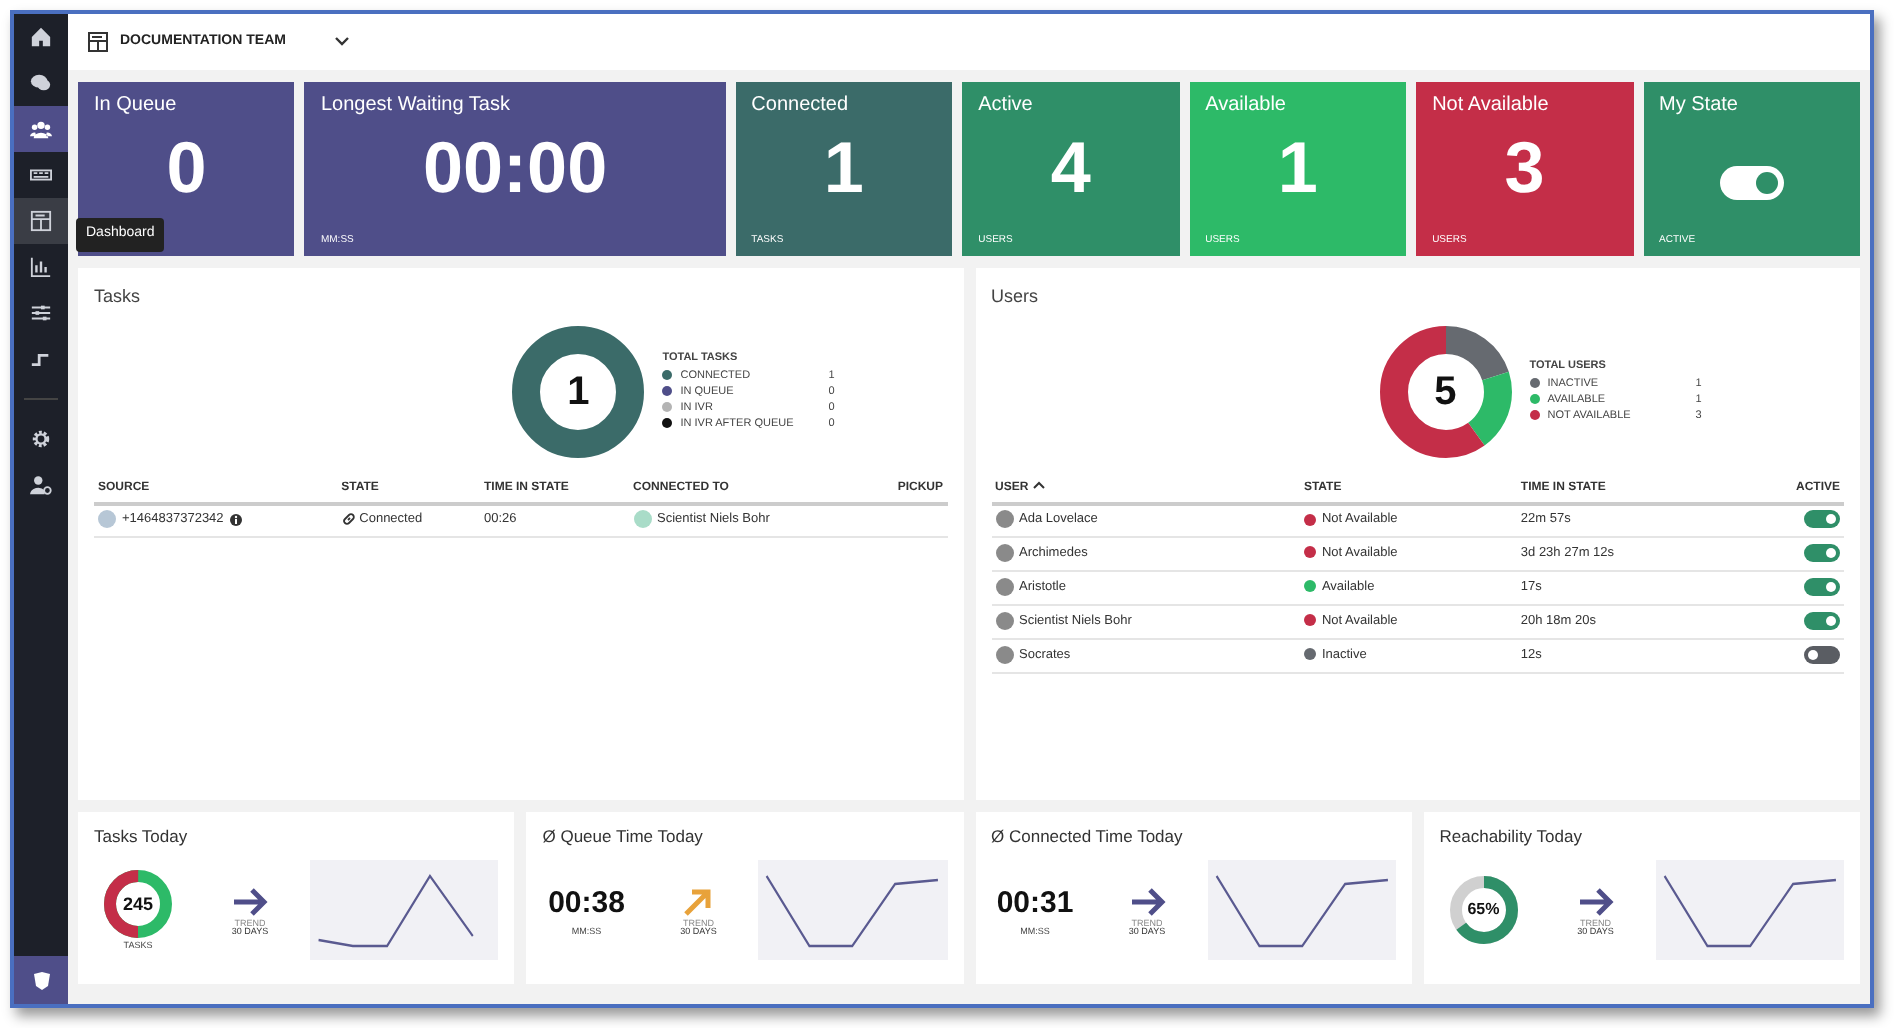  Describe the element at coordinates (41, 980) in the screenshot. I see `logo-icon` at that location.